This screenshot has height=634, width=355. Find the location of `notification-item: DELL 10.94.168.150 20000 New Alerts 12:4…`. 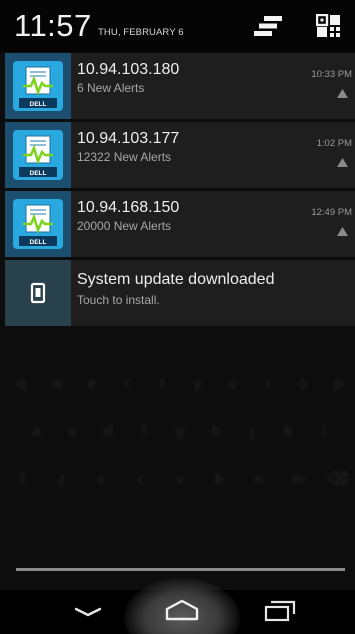

notification-item: DELL 10.94.168.150 20000 New Alerts 12:4… is located at coordinates (180, 224).